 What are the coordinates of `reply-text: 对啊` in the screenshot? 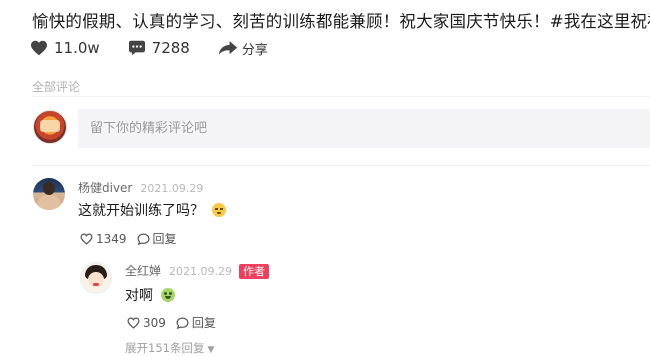 It's located at (150, 295).